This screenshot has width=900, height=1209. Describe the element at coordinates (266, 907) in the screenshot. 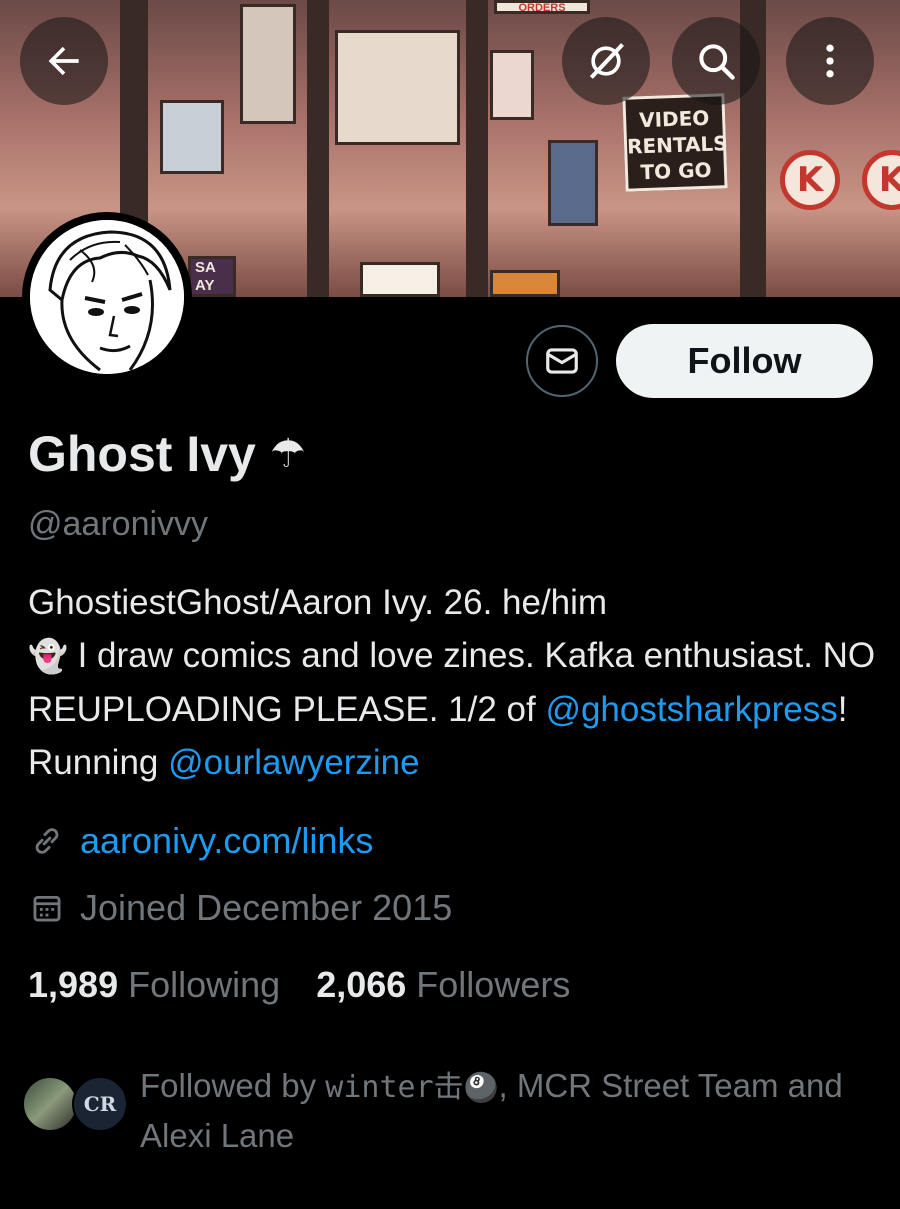

I see `joined-date: Joined December 2015` at that location.